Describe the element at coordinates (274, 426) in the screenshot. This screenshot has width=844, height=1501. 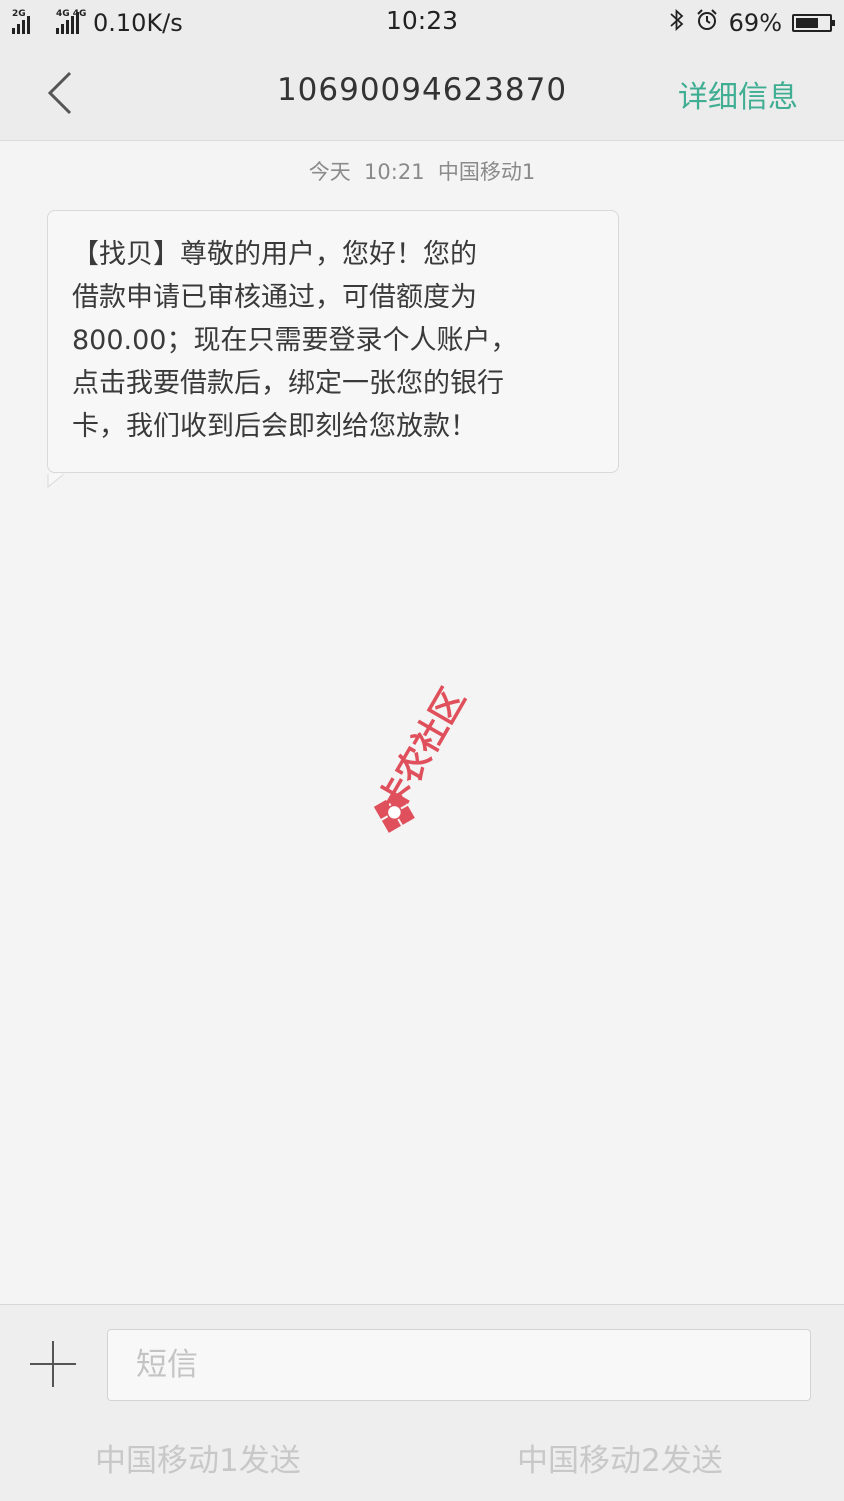
I see `message-line: 卡，我们收到后会即刻给您放款！` at that location.